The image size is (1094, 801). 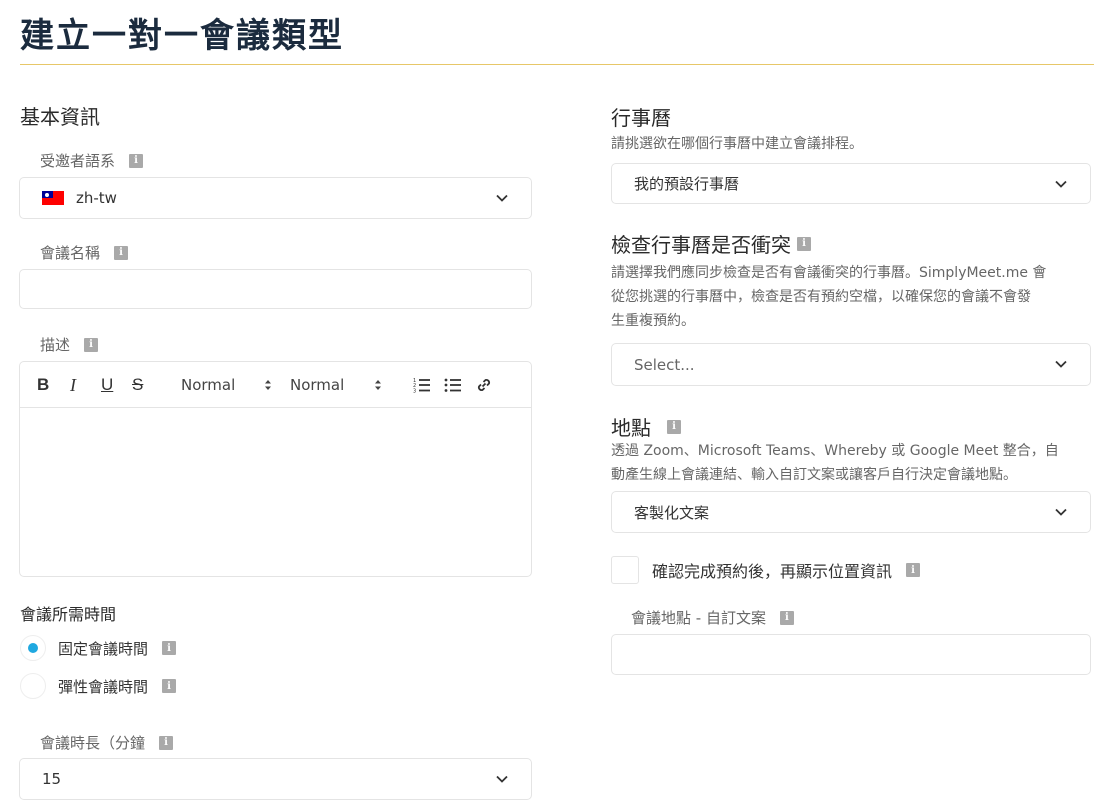 I want to click on editor-content, so click(x=275, y=492).